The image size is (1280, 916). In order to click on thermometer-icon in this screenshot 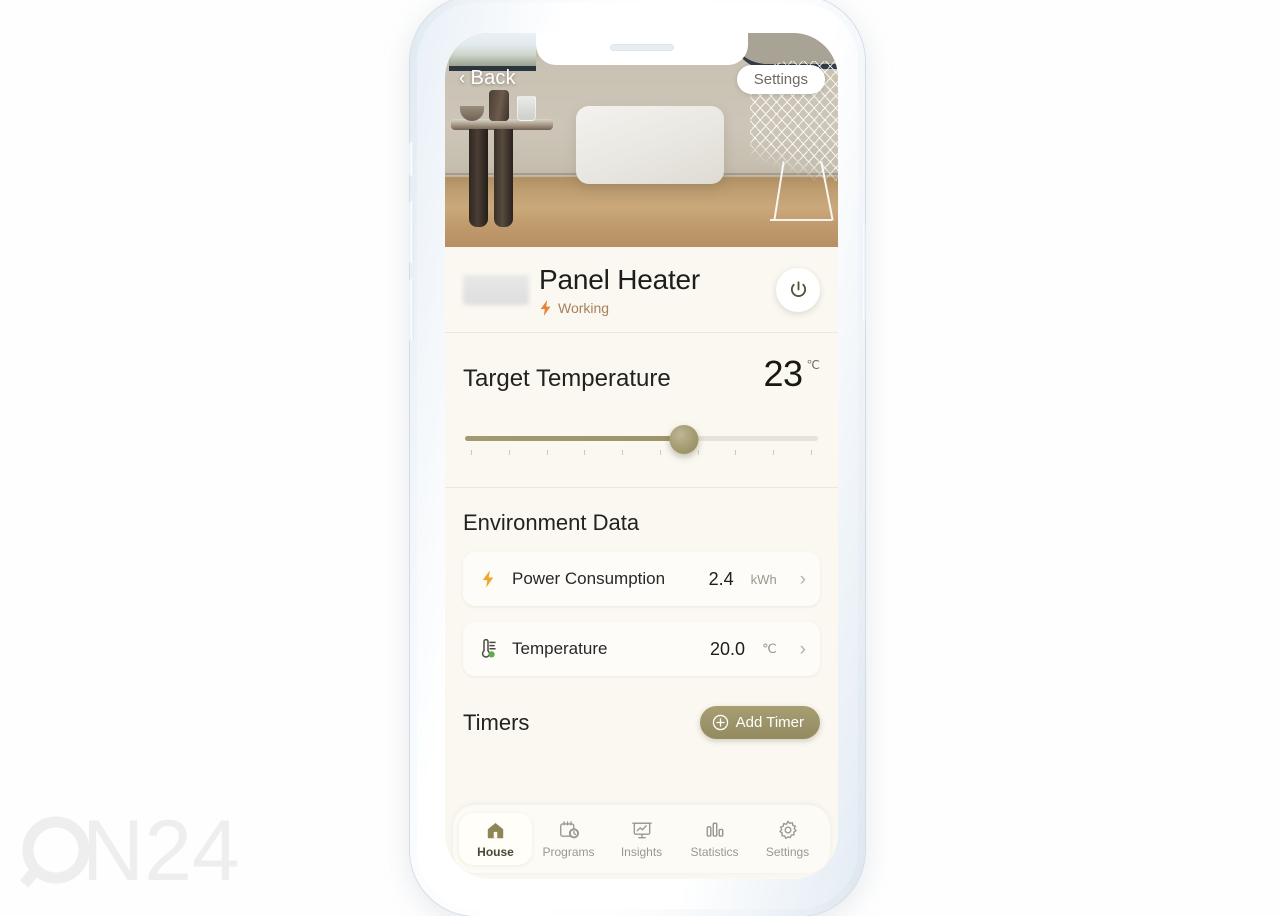, I will do `click(488, 649)`.